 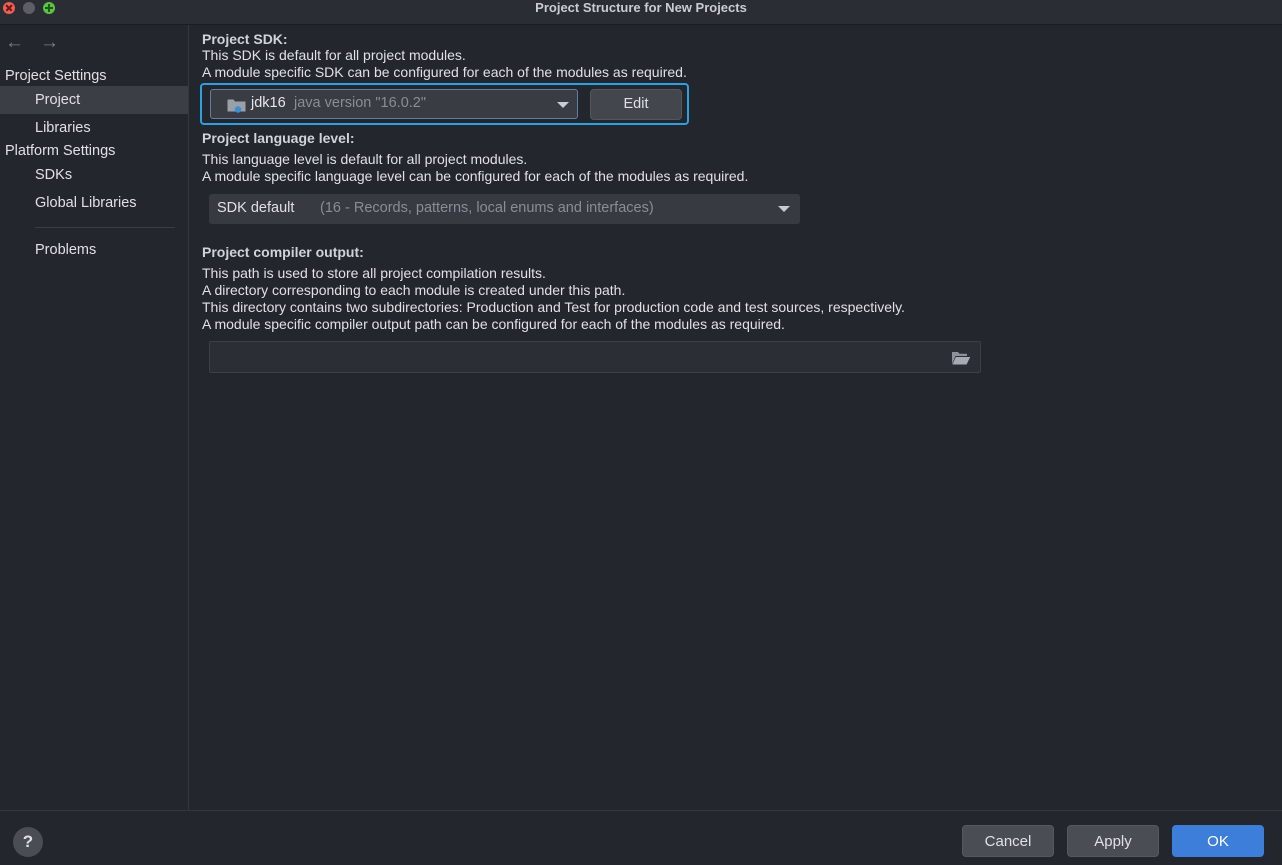 What do you see at coordinates (54, 175) in the screenshot?
I see `sidebar-item-label: SDKs` at bounding box center [54, 175].